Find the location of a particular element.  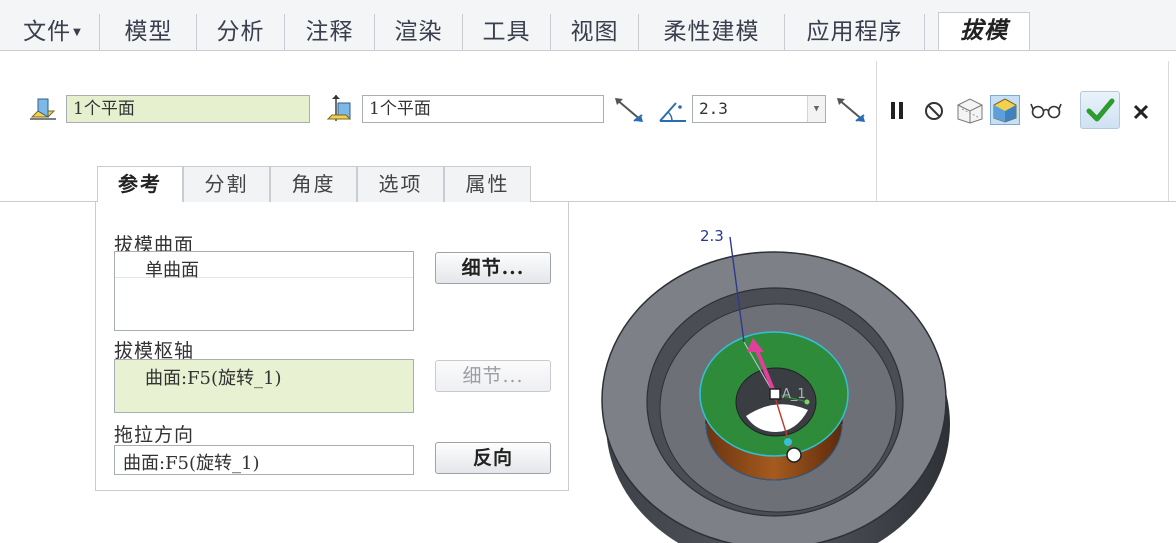

tab-splits: 分割 is located at coordinates (226, 184).